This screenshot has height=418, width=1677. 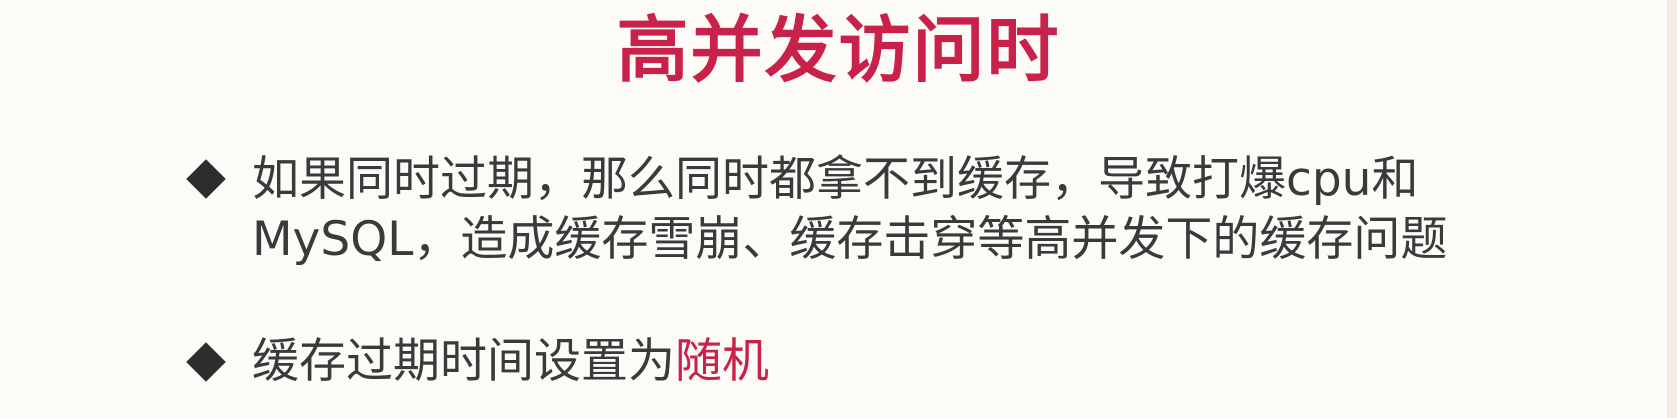 What do you see at coordinates (463, 361) in the screenshot?
I see `bullet-2-text: 缓存过期时间设置为` at bounding box center [463, 361].